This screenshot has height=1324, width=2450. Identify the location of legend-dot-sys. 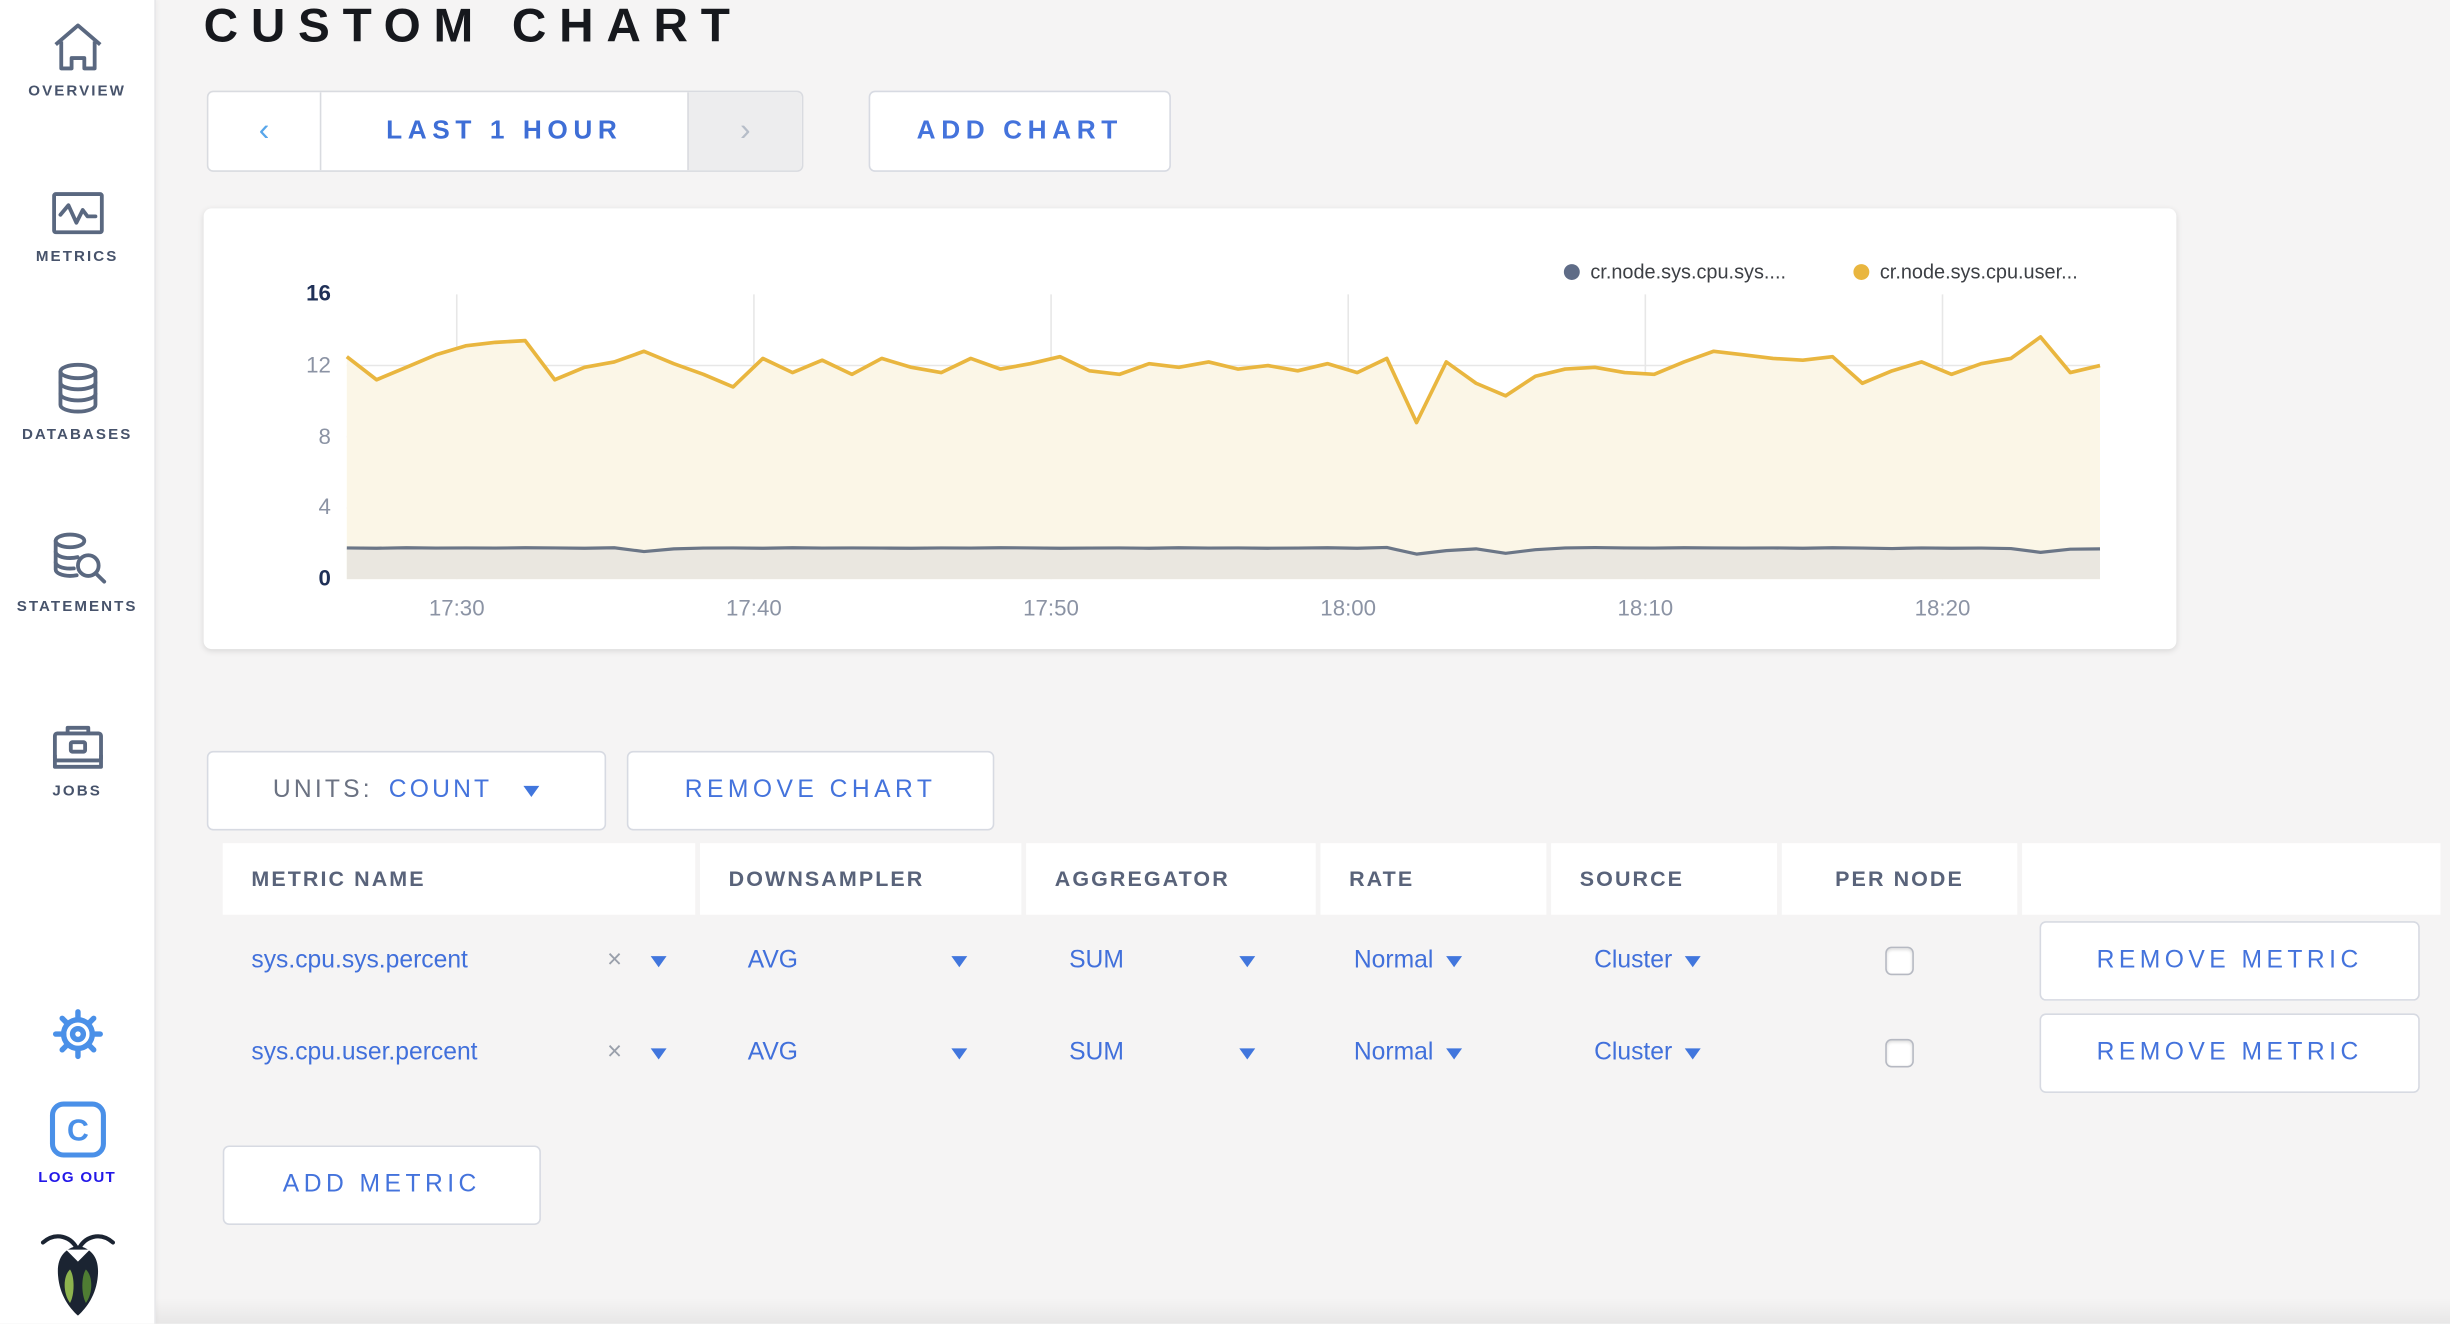
(1571, 272).